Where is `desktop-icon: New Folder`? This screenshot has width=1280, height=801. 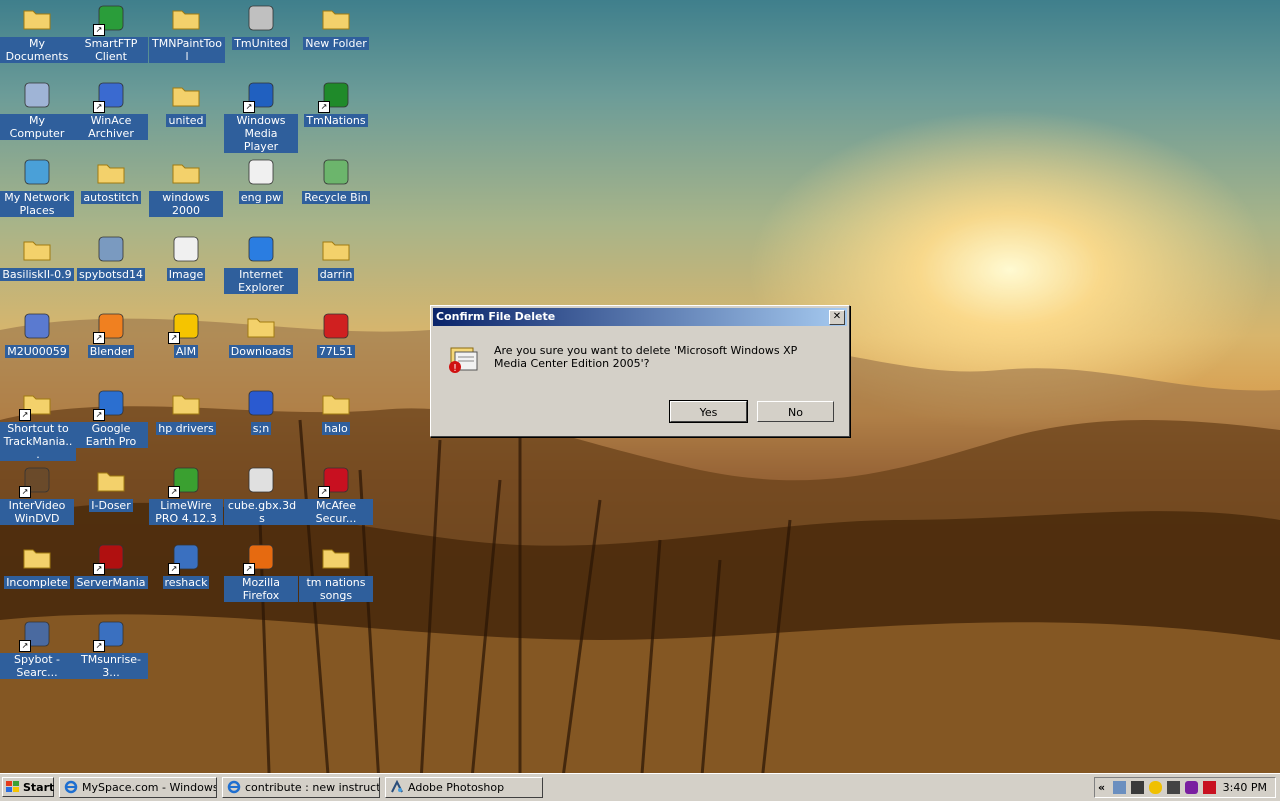
desktop-icon: New Folder is located at coordinates (336, 26).